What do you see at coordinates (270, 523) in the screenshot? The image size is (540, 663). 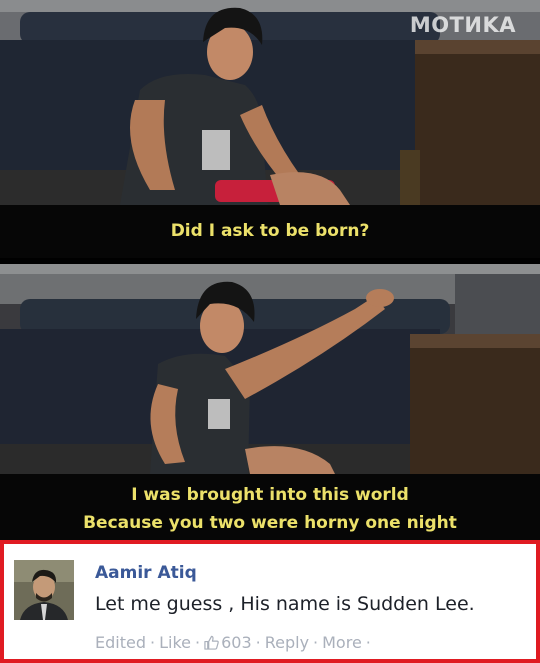 I see `caption-line: Because you two were horny one night` at bounding box center [270, 523].